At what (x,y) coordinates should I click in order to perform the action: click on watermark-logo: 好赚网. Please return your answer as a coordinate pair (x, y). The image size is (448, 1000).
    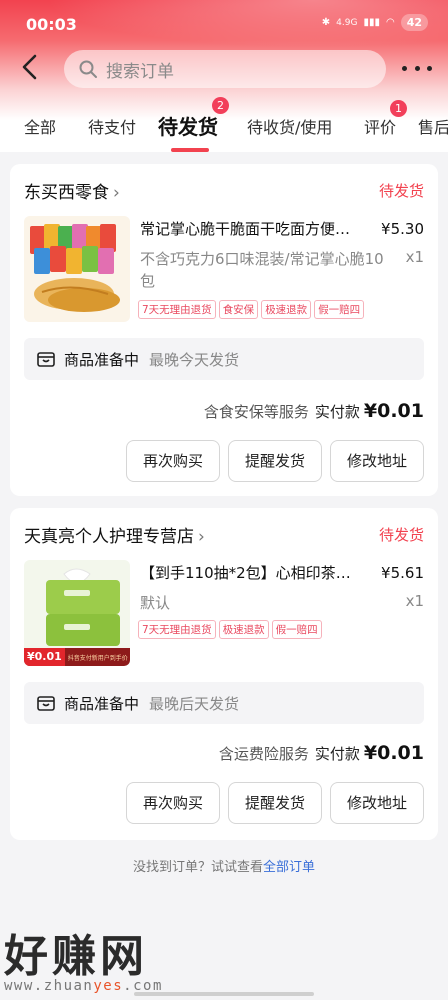
    Looking at the image, I should click on (76, 956).